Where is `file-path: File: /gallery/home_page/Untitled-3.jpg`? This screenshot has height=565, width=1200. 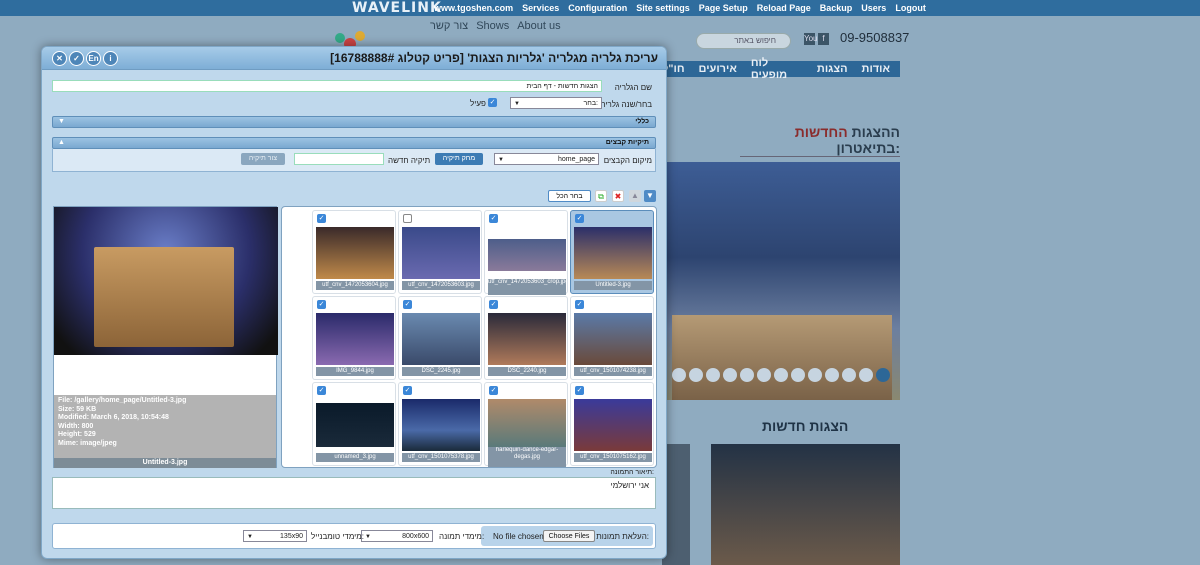 file-path: File: /gallery/home_page/Untitled-3.jpg is located at coordinates (122, 400).